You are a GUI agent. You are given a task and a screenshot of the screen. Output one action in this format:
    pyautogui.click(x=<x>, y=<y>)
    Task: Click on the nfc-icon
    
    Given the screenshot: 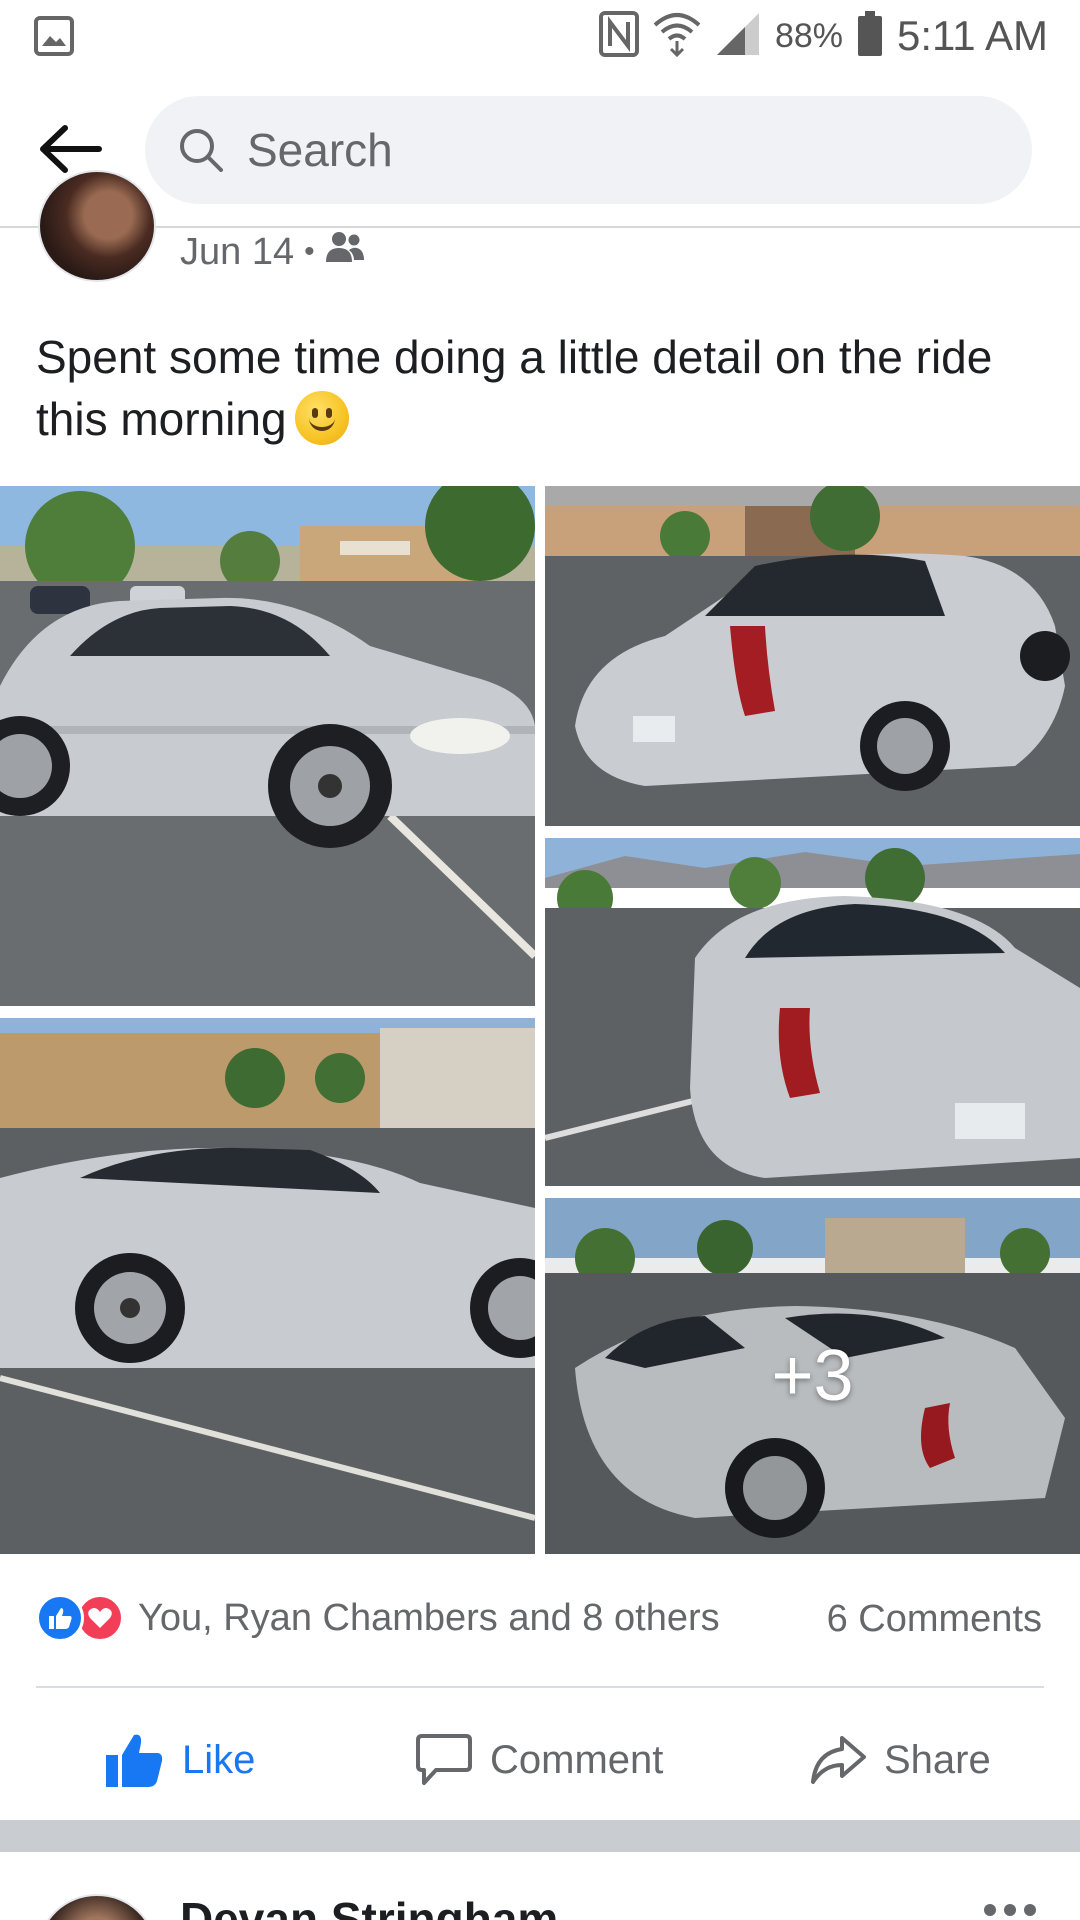 What is the action you would take?
    pyautogui.click(x=618, y=36)
    